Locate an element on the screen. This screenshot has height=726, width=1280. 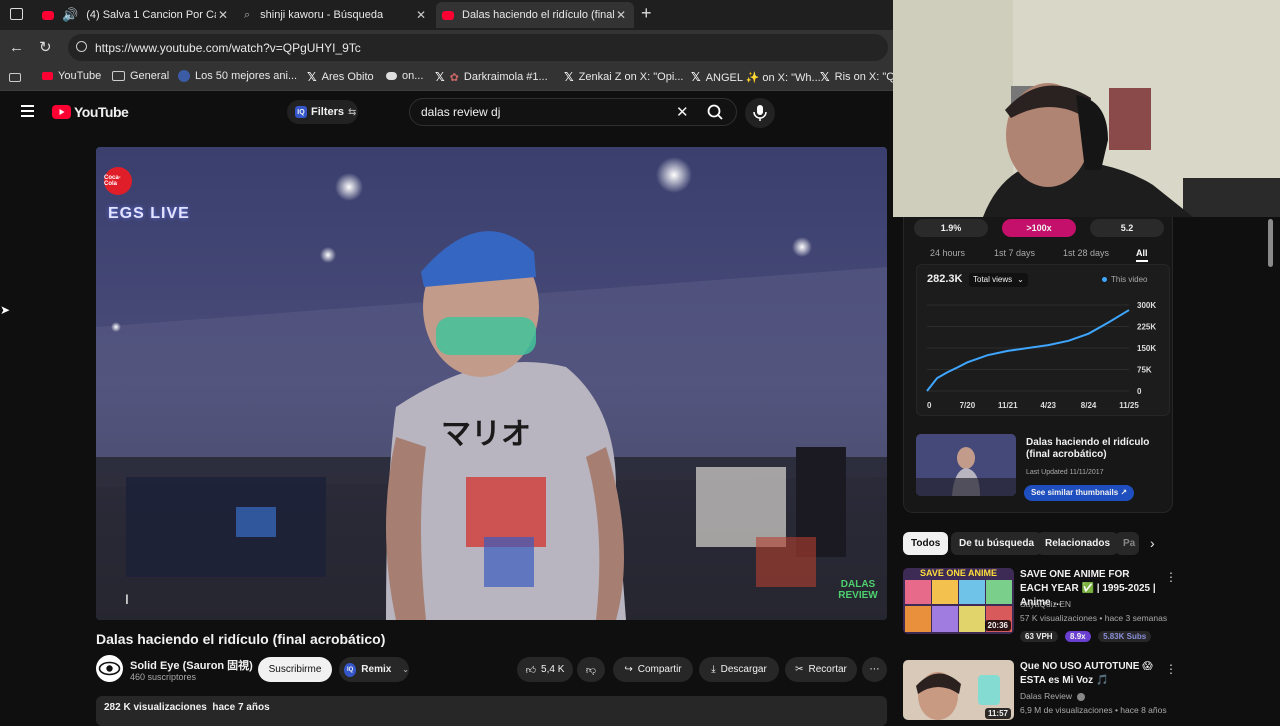
tab-actions-icon is located at coordinates (16, 14).